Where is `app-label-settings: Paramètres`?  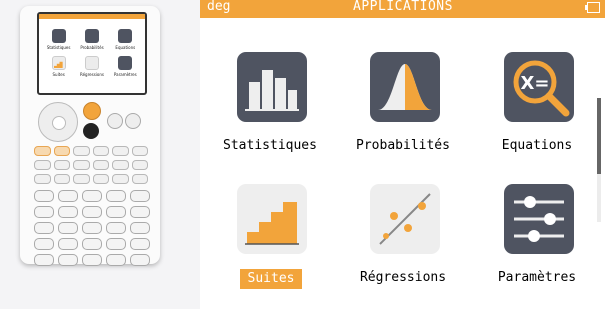 app-label-settings: Paramètres is located at coordinates (537, 277).